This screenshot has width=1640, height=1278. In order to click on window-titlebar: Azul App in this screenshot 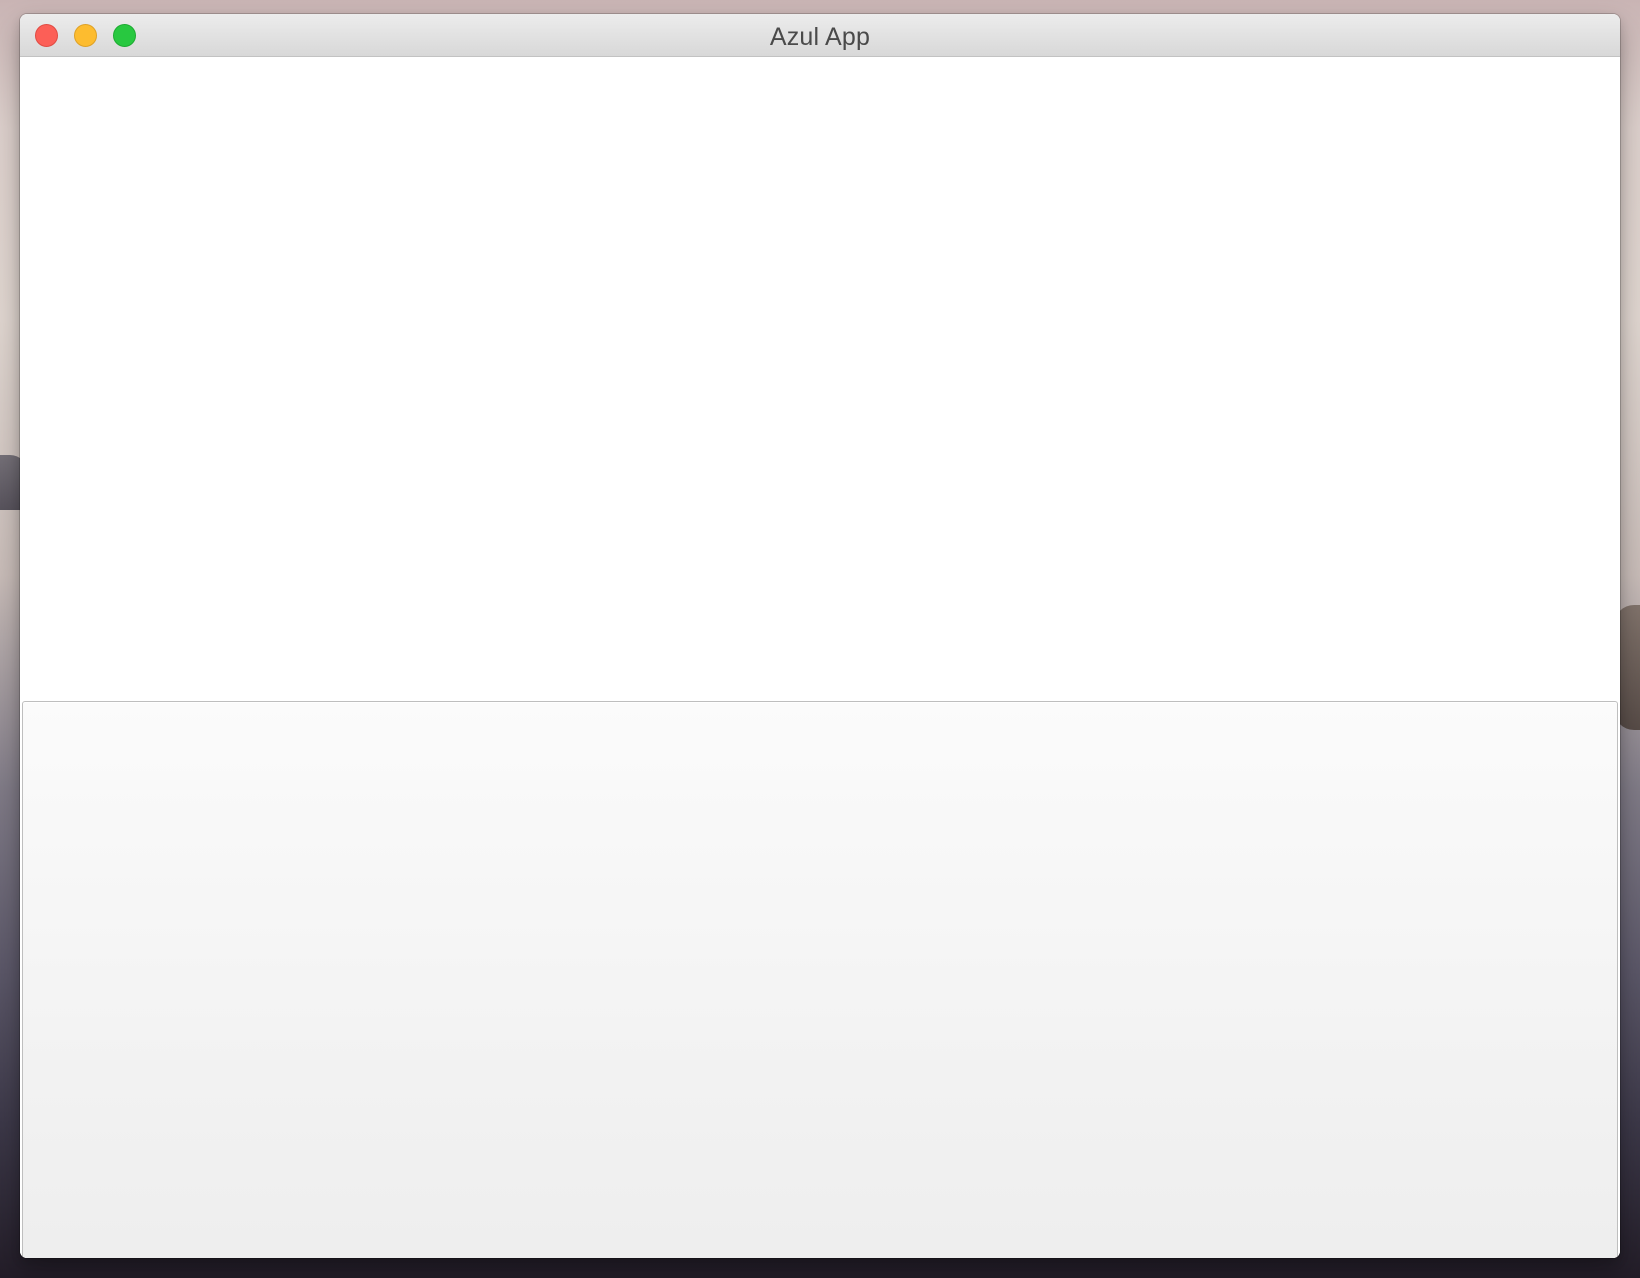, I will do `click(820, 35)`.